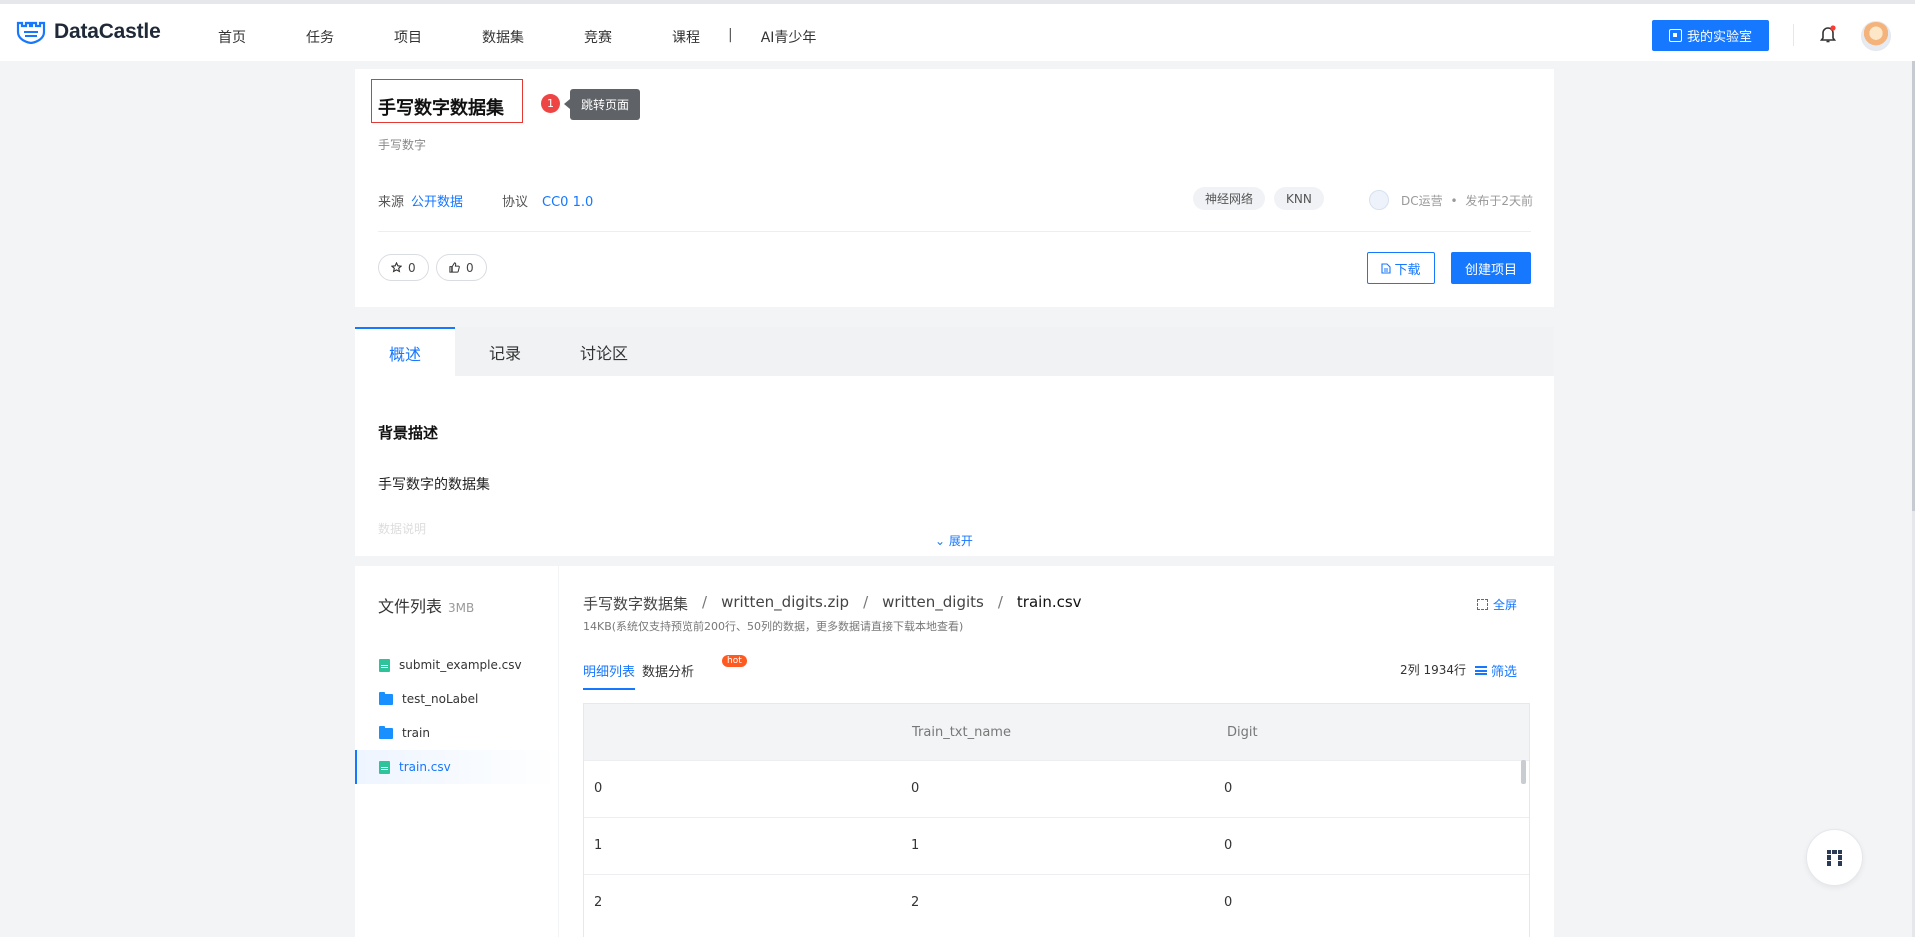  Describe the element at coordinates (598, 37) in the screenshot. I see `nav-item-competitions: 竞赛` at that location.